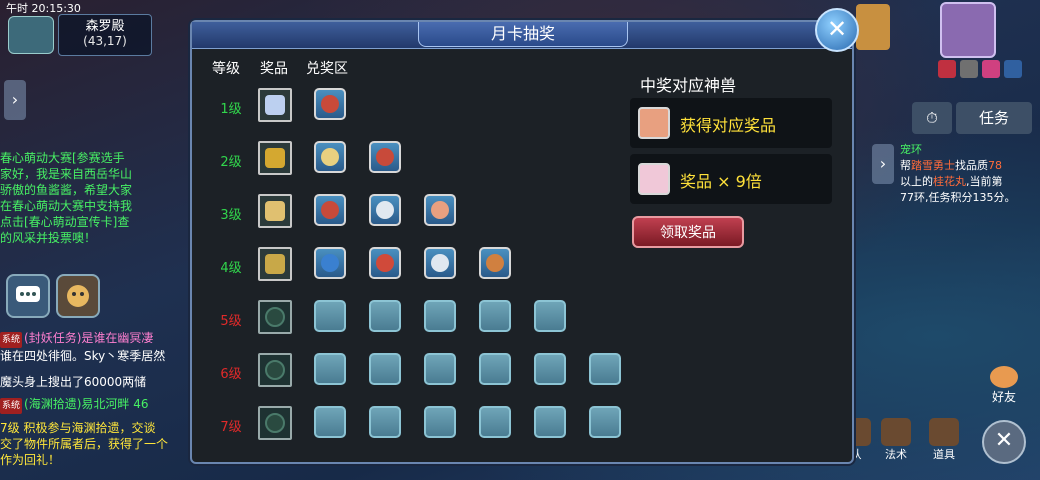 Image resolution: width=1040 pixels, height=480 pixels. Describe the element at coordinates (66, 206) in the screenshot. I see `chat-line: 在春心萌动大赛中支持我` at that location.